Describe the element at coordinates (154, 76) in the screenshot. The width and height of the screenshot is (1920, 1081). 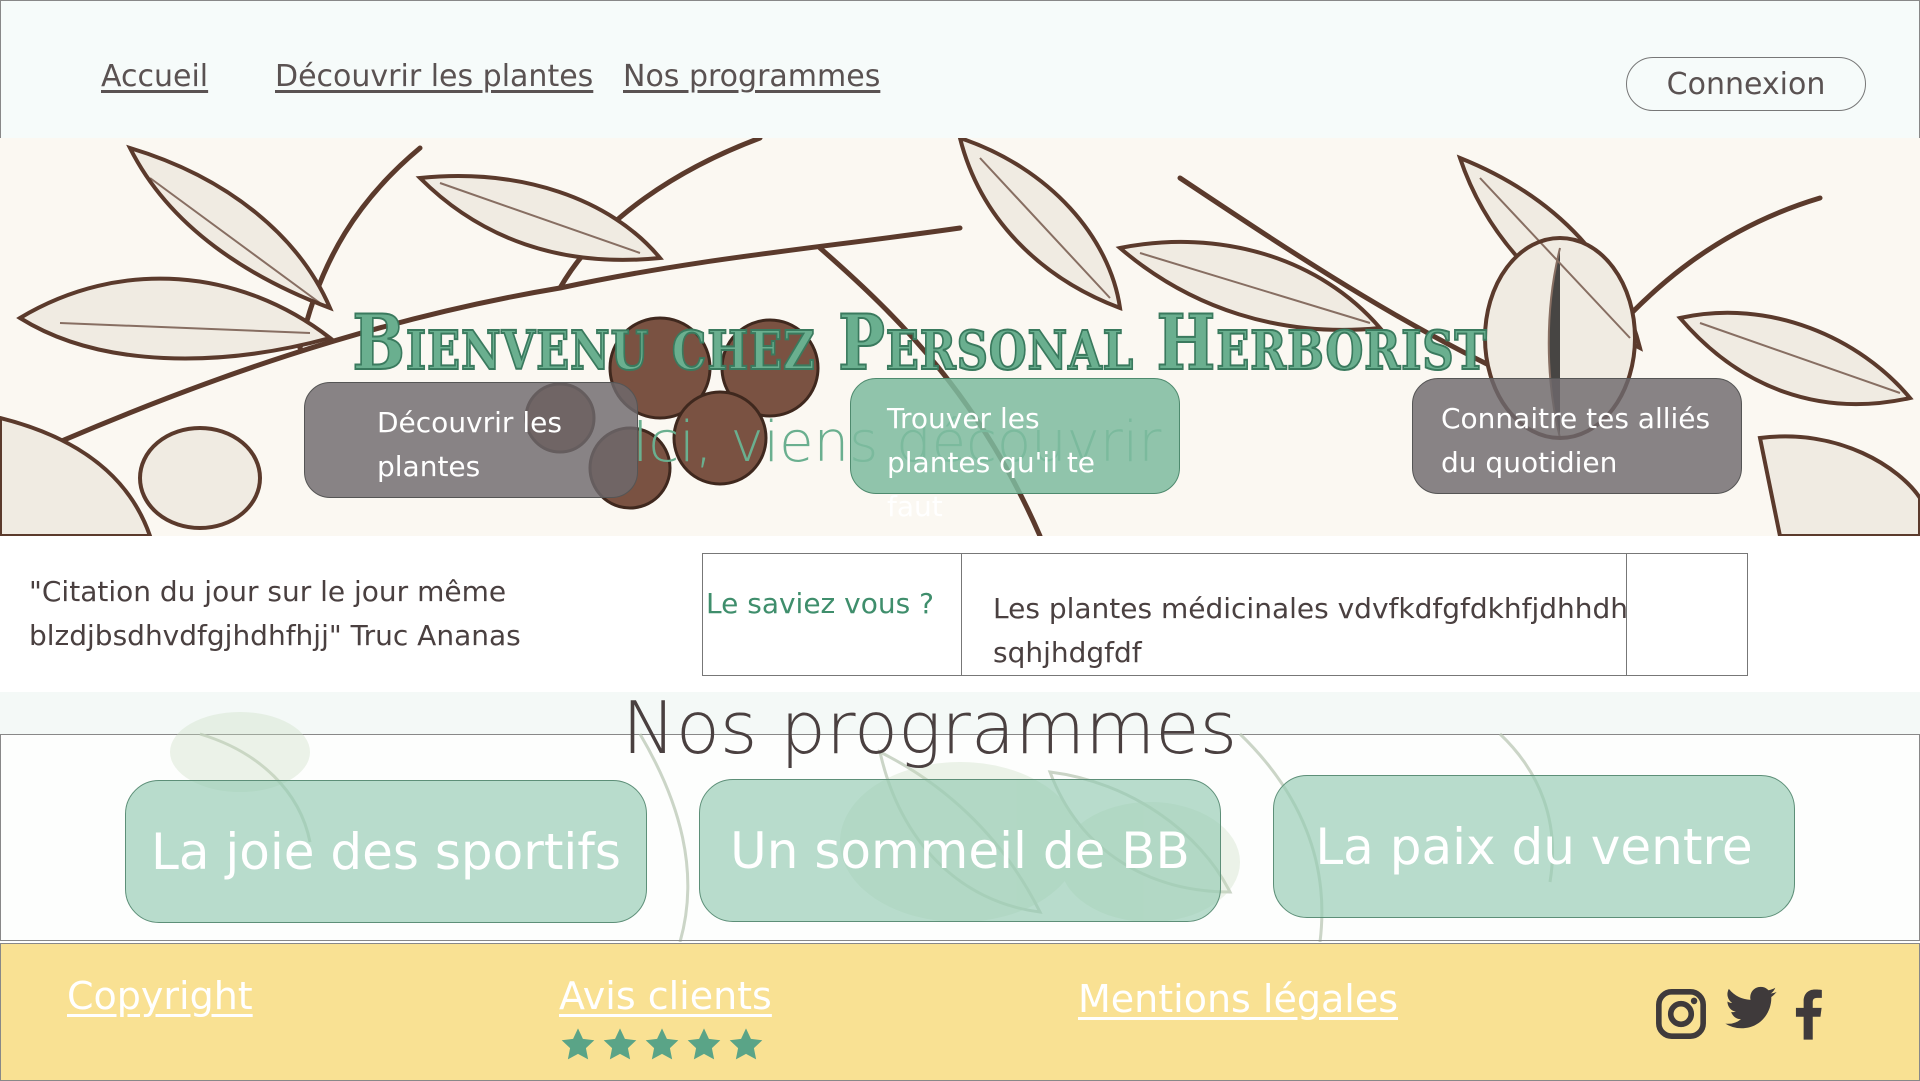
I see `nav-accueil: Accueil` at that location.